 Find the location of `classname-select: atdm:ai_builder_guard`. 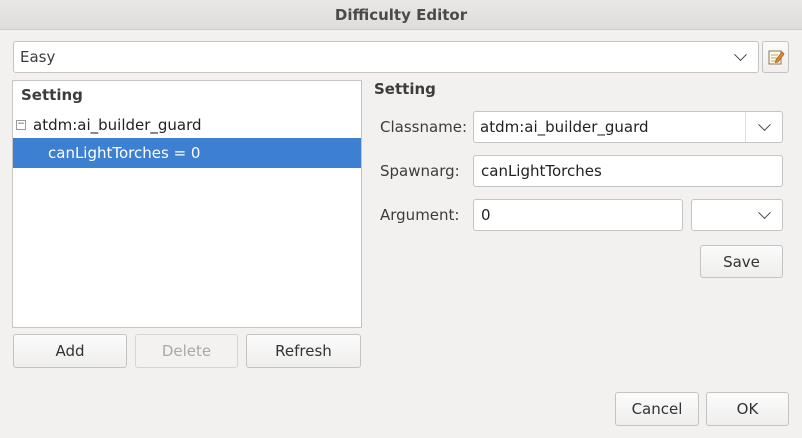

classname-select: atdm:ai_builder_guard is located at coordinates (628, 127).